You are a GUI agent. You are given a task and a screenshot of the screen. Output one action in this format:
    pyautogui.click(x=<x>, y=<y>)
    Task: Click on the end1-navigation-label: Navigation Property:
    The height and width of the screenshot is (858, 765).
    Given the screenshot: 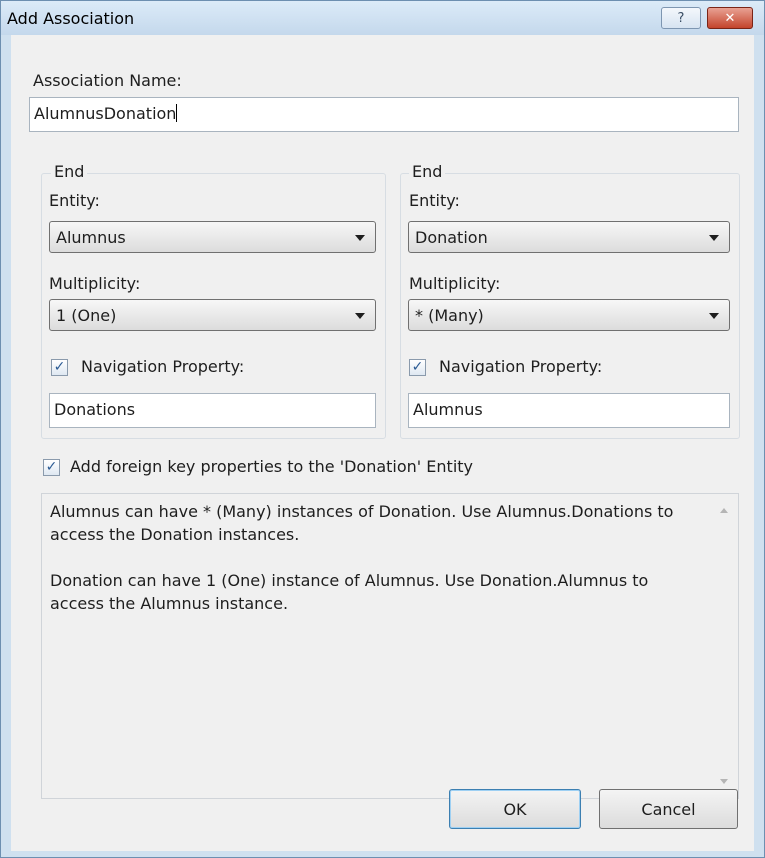 What is the action you would take?
    pyautogui.click(x=163, y=366)
    